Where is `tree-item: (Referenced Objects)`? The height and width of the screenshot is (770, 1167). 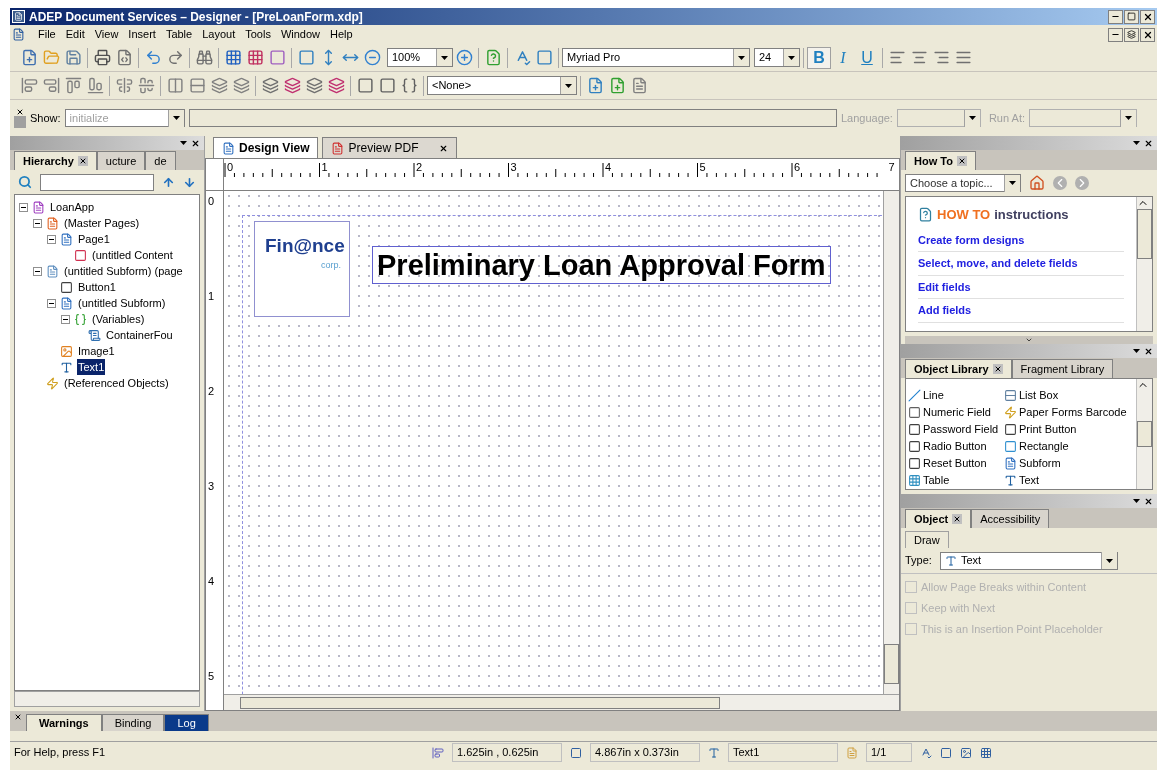 tree-item: (Referenced Objects) is located at coordinates (116, 383).